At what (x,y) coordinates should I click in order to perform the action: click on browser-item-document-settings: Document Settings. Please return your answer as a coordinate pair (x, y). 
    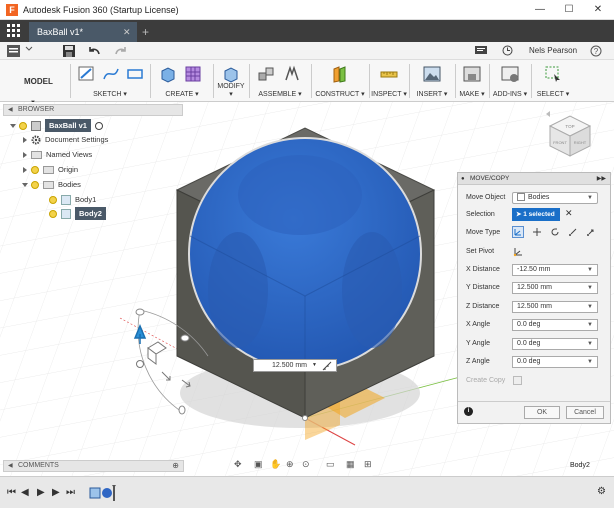
    Looking at the image, I should click on (65, 139).